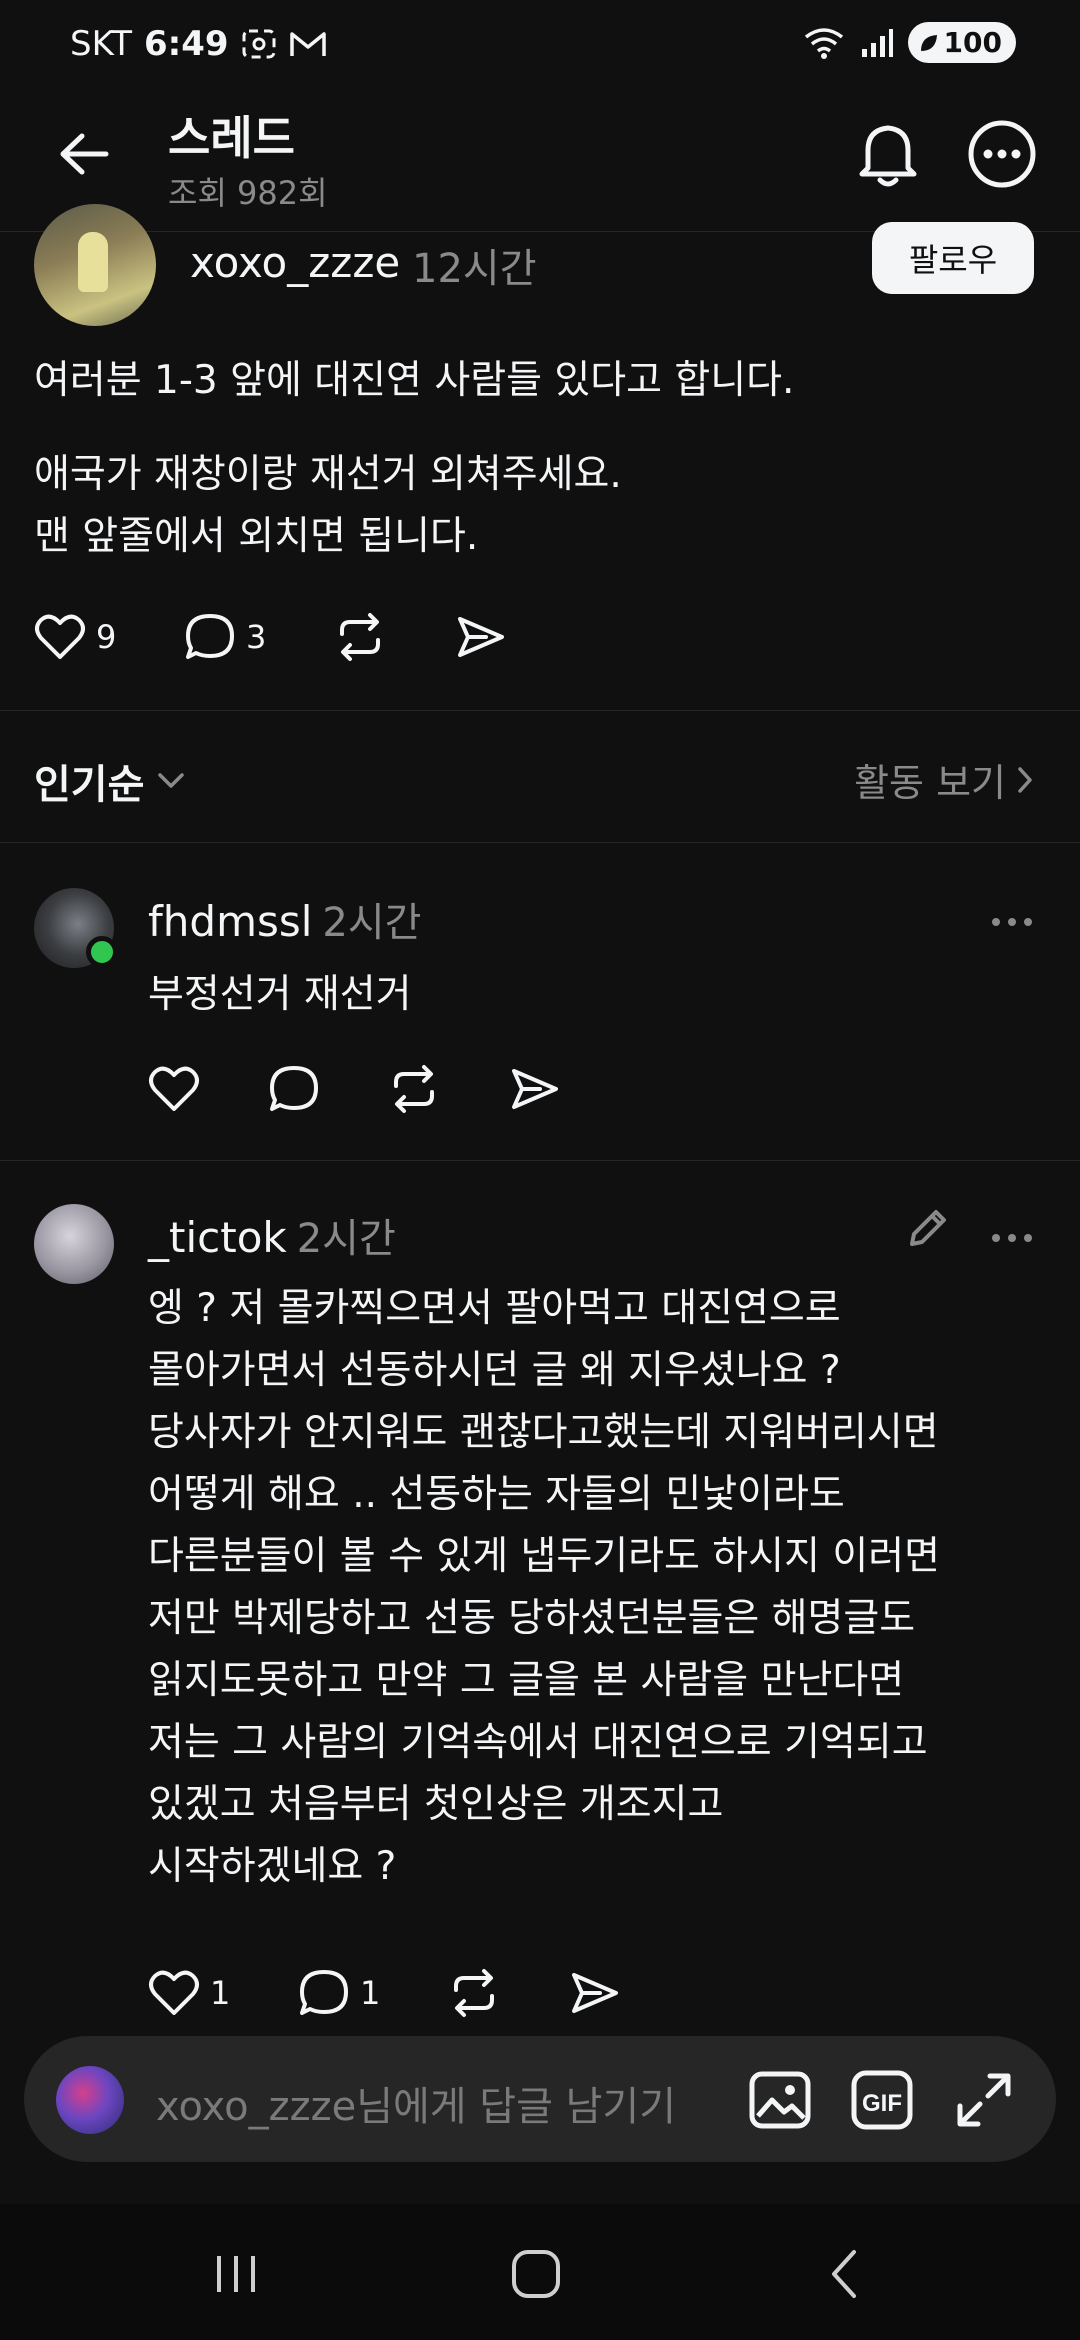 The width and height of the screenshot is (1080, 2340). What do you see at coordinates (231, 138) in the screenshot?
I see `page-title: 스레드` at bounding box center [231, 138].